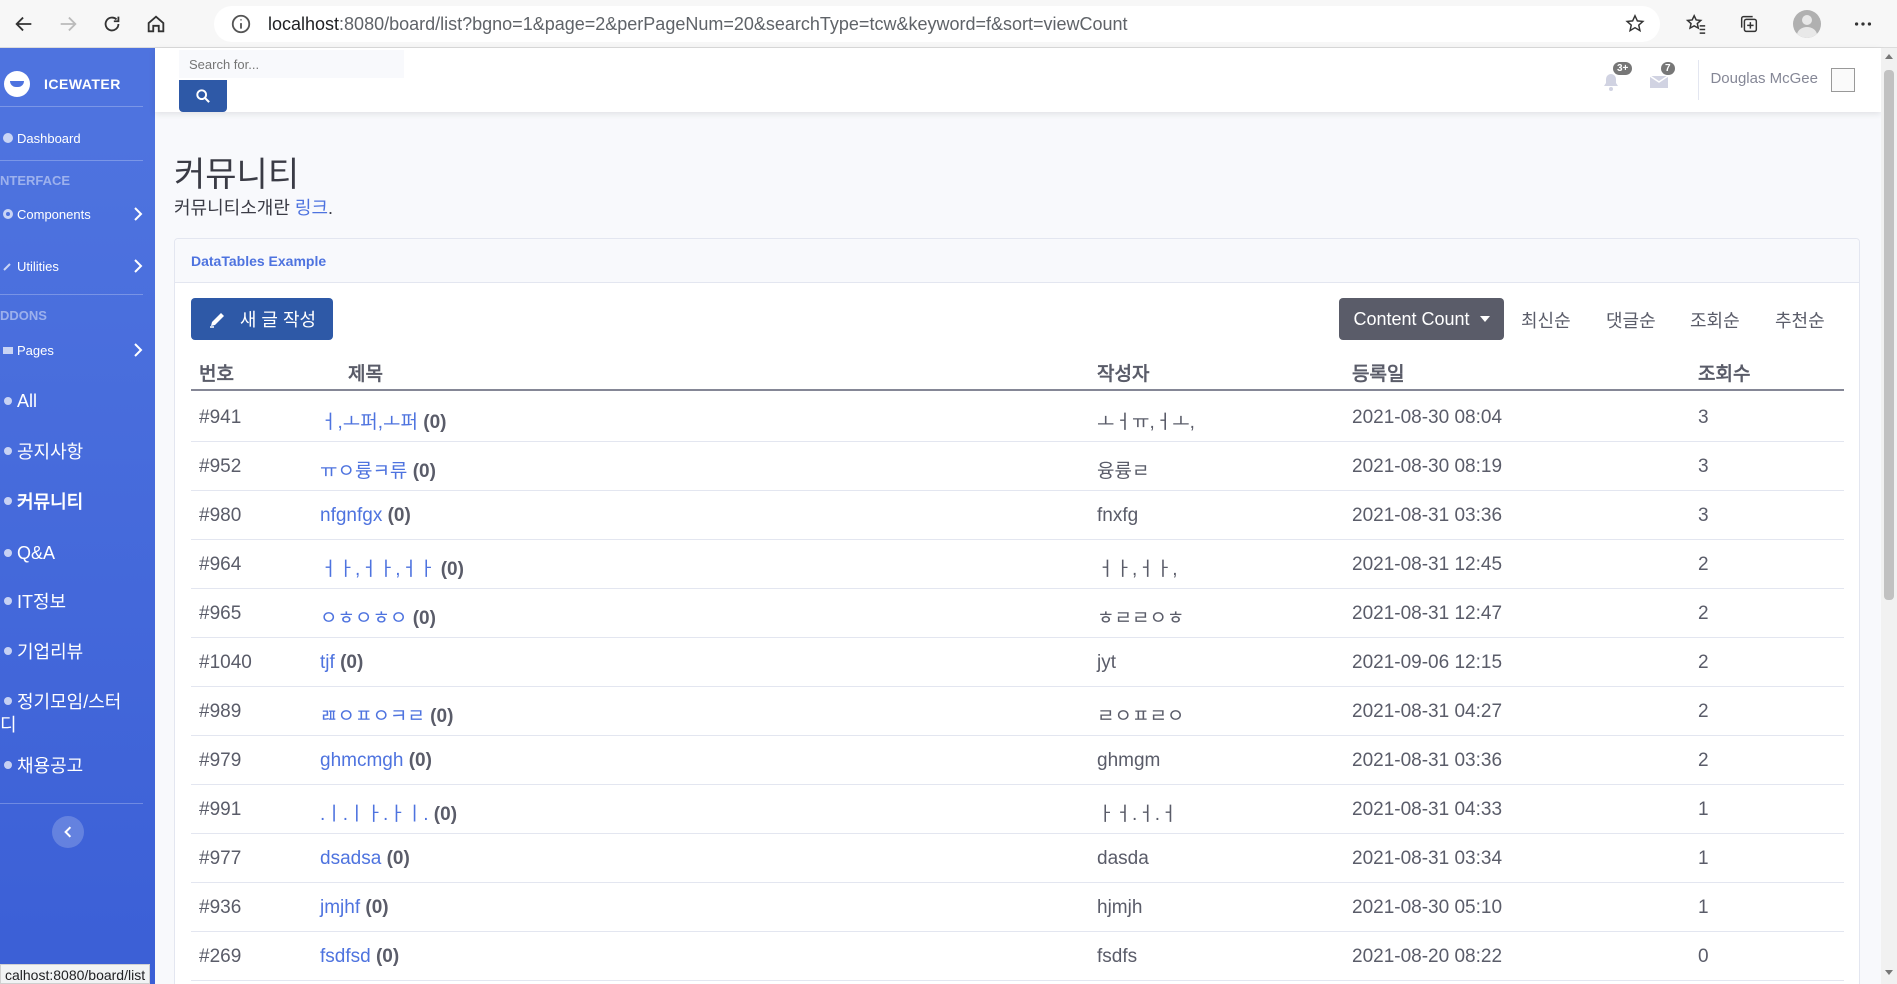  Describe the element at coordinates (1843, 80) in the screenshot. I see `user-avatar` at that location.